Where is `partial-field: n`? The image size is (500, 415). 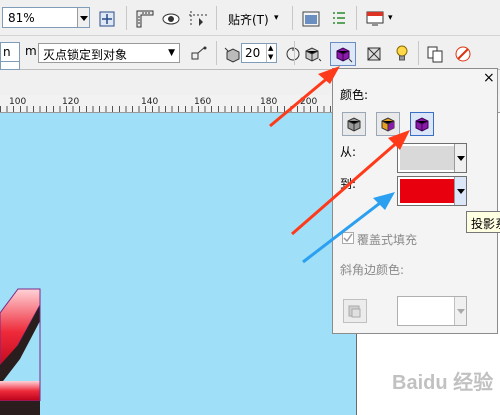 partial-field: n is located at coordinates (10, 52).